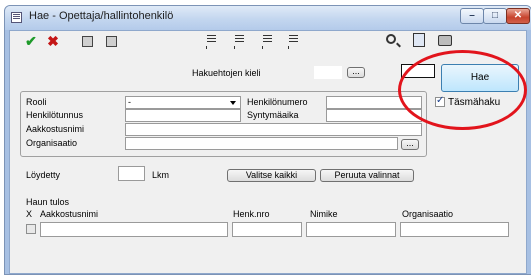 The width and height of the screenshot is (531, 275). Describe the element at coordinates (268, 18) in the screenshot. I see `title-bar: Hae - Opettaja/hallintohenkilö – □ ✕` at that location.